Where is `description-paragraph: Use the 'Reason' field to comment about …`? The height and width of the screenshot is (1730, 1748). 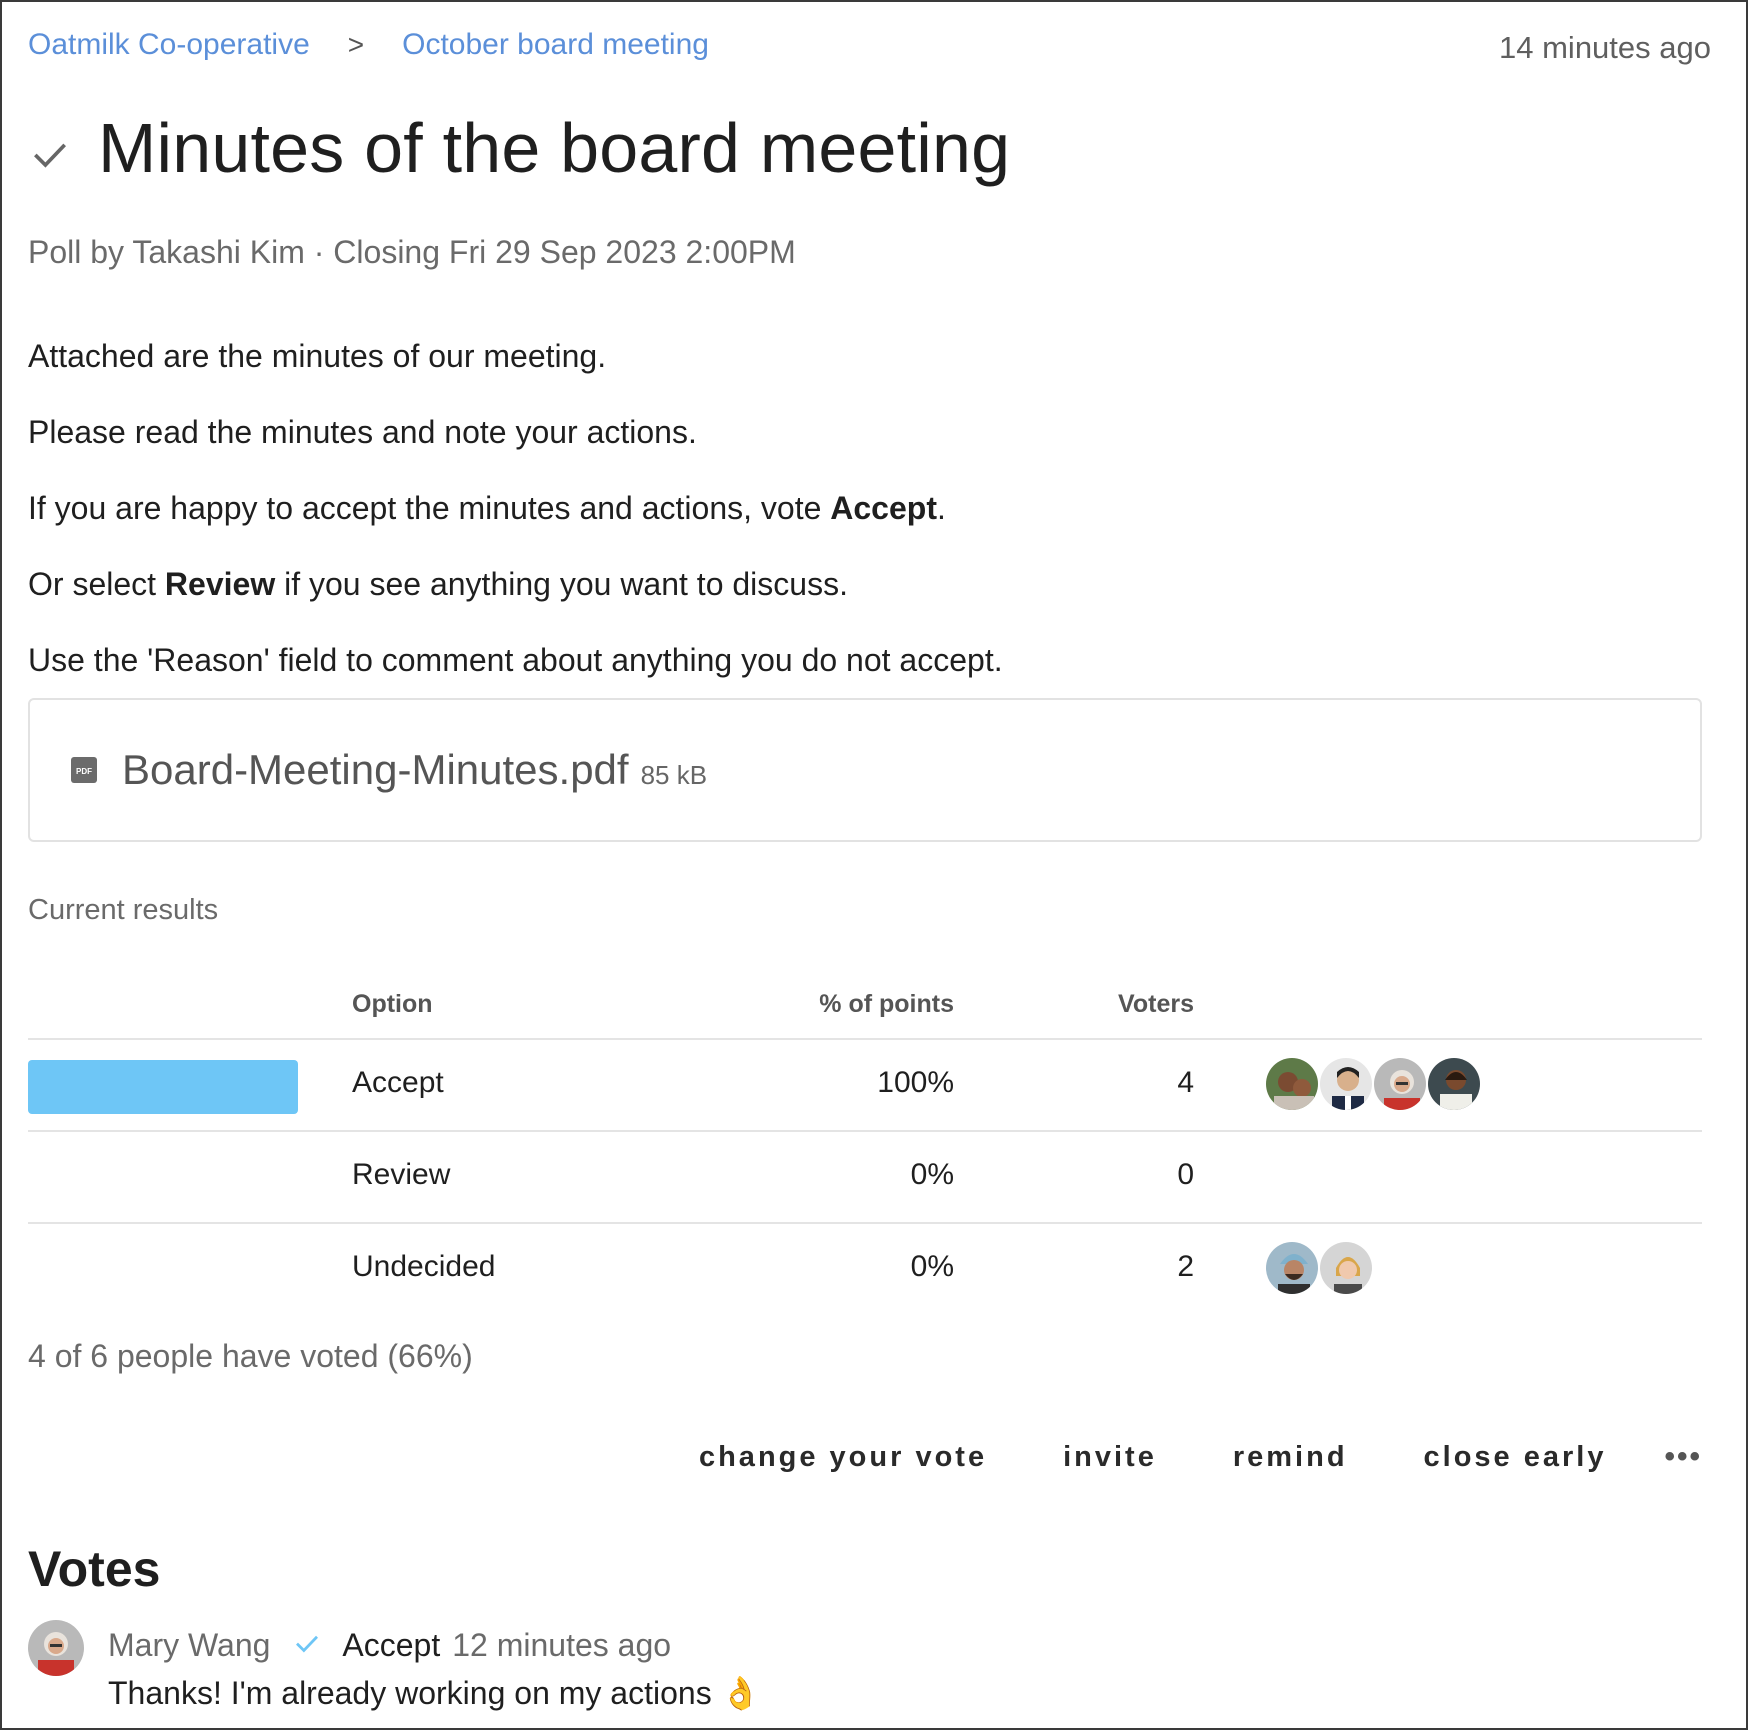 description-paragraph: Use the 'Reason' field to comment about … is located at coordinates (515, 660).